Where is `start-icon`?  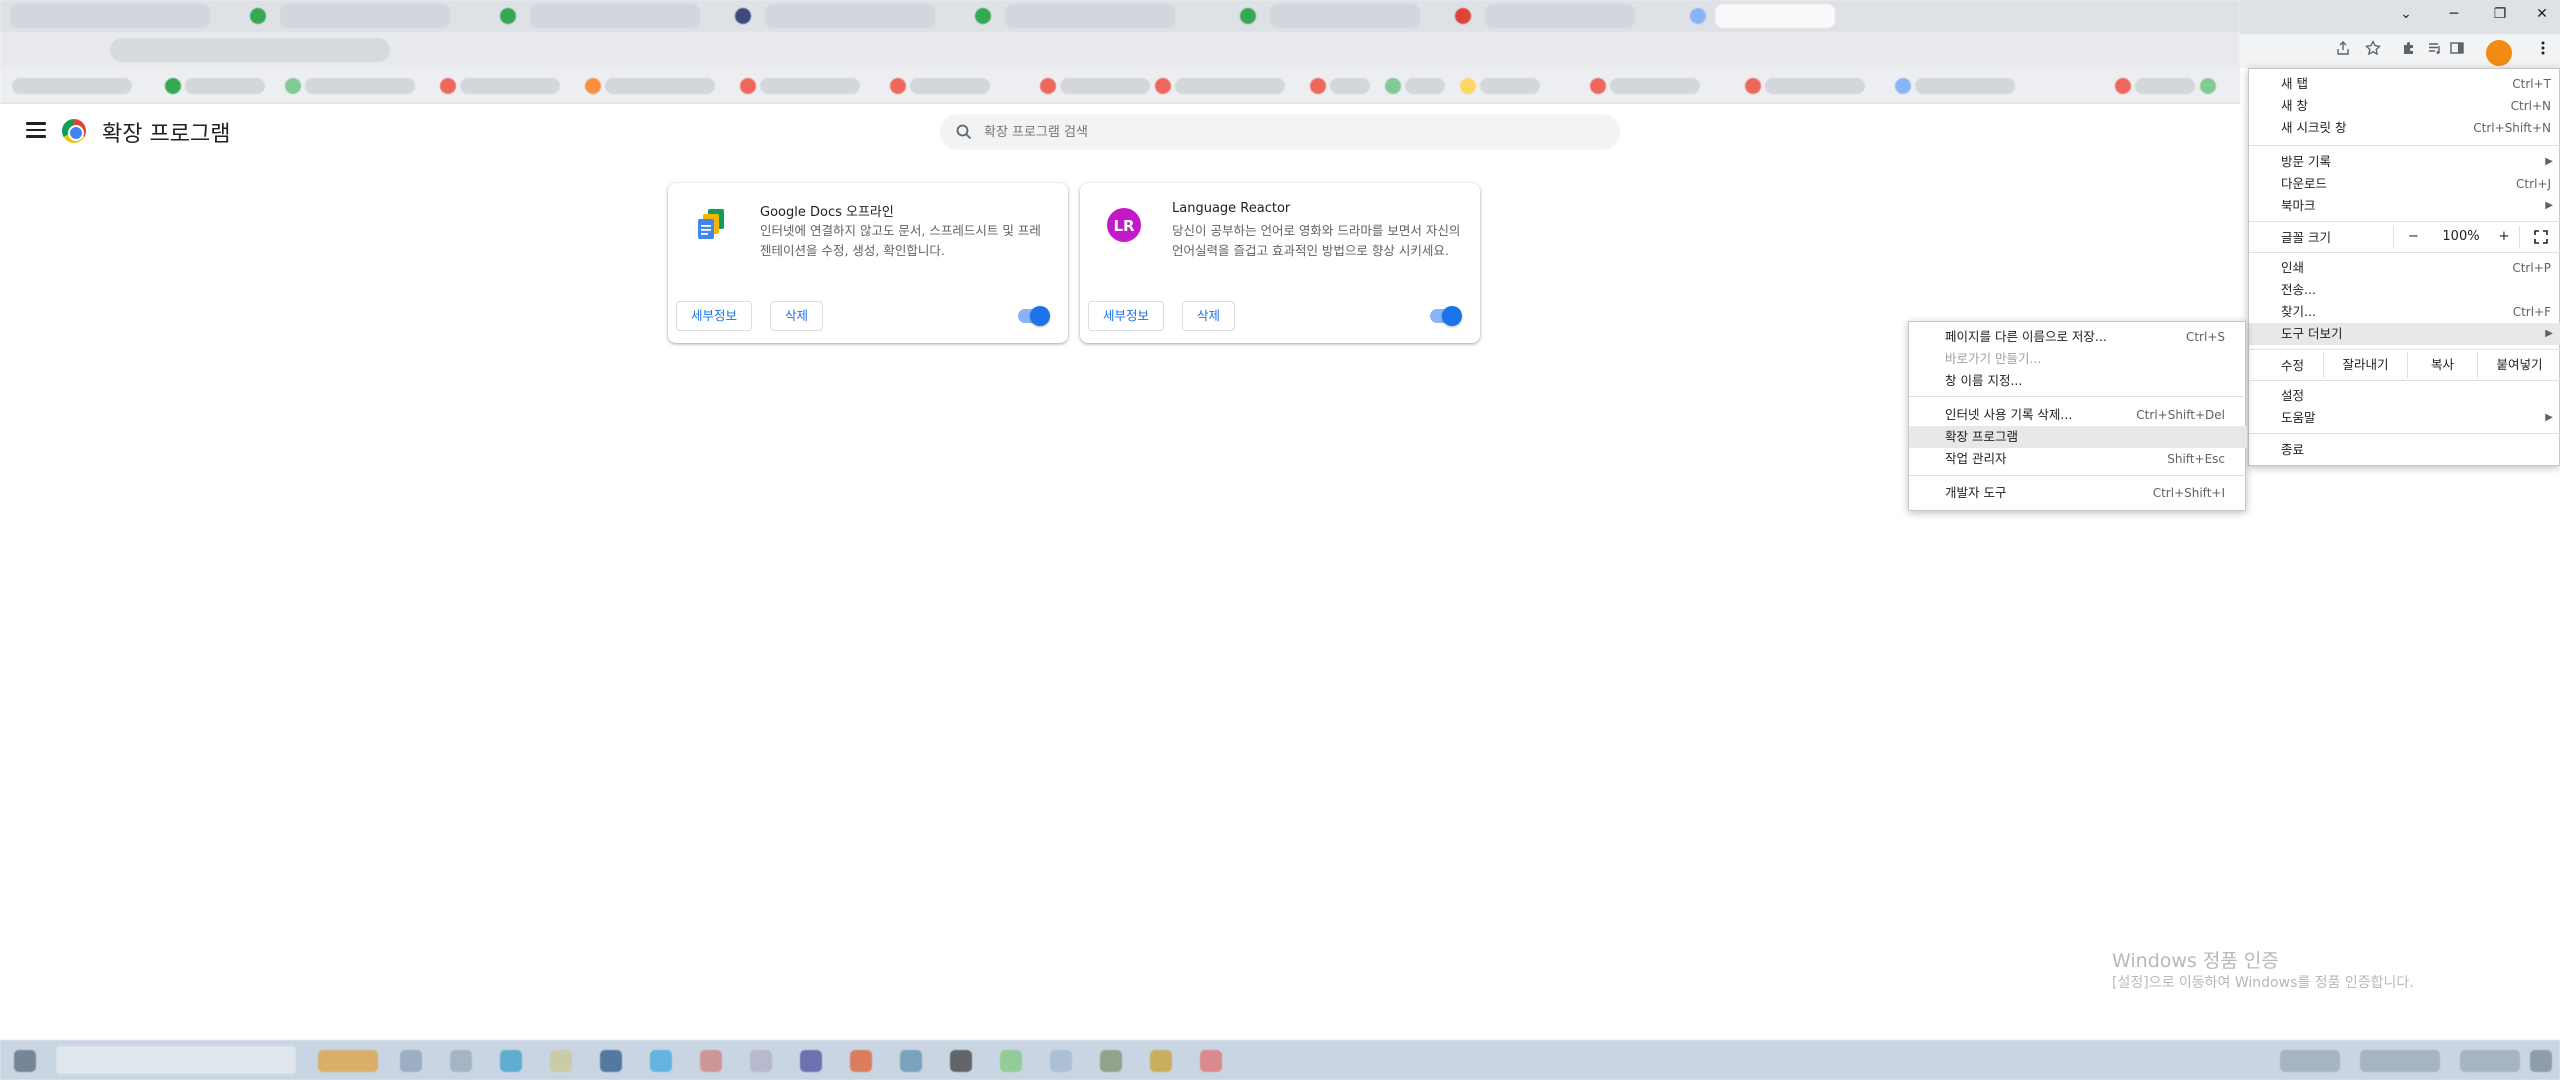 start-icon is located at coordinates (25, 1061).